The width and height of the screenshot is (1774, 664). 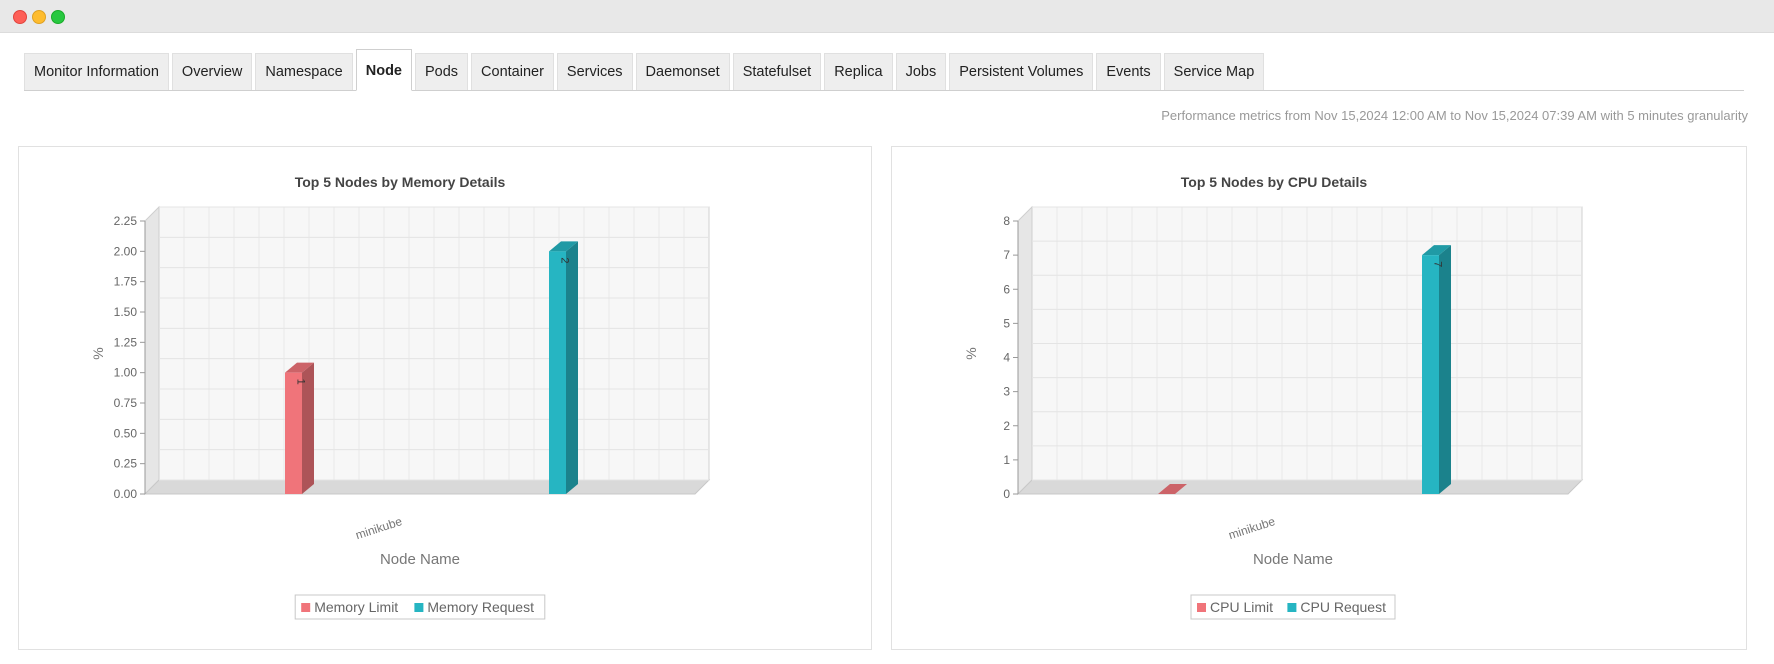 I want to click on tab-container: Container, so click(x=512, y=71).